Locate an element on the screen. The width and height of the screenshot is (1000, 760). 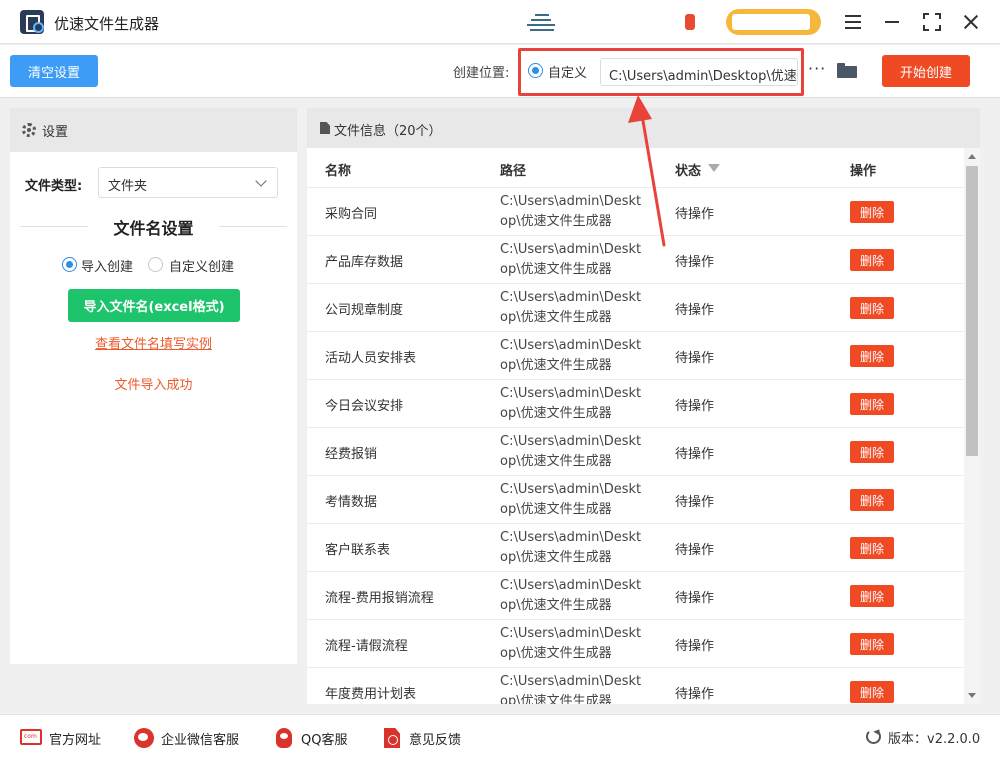
feedback-icon is located at coordinates (392, 738).